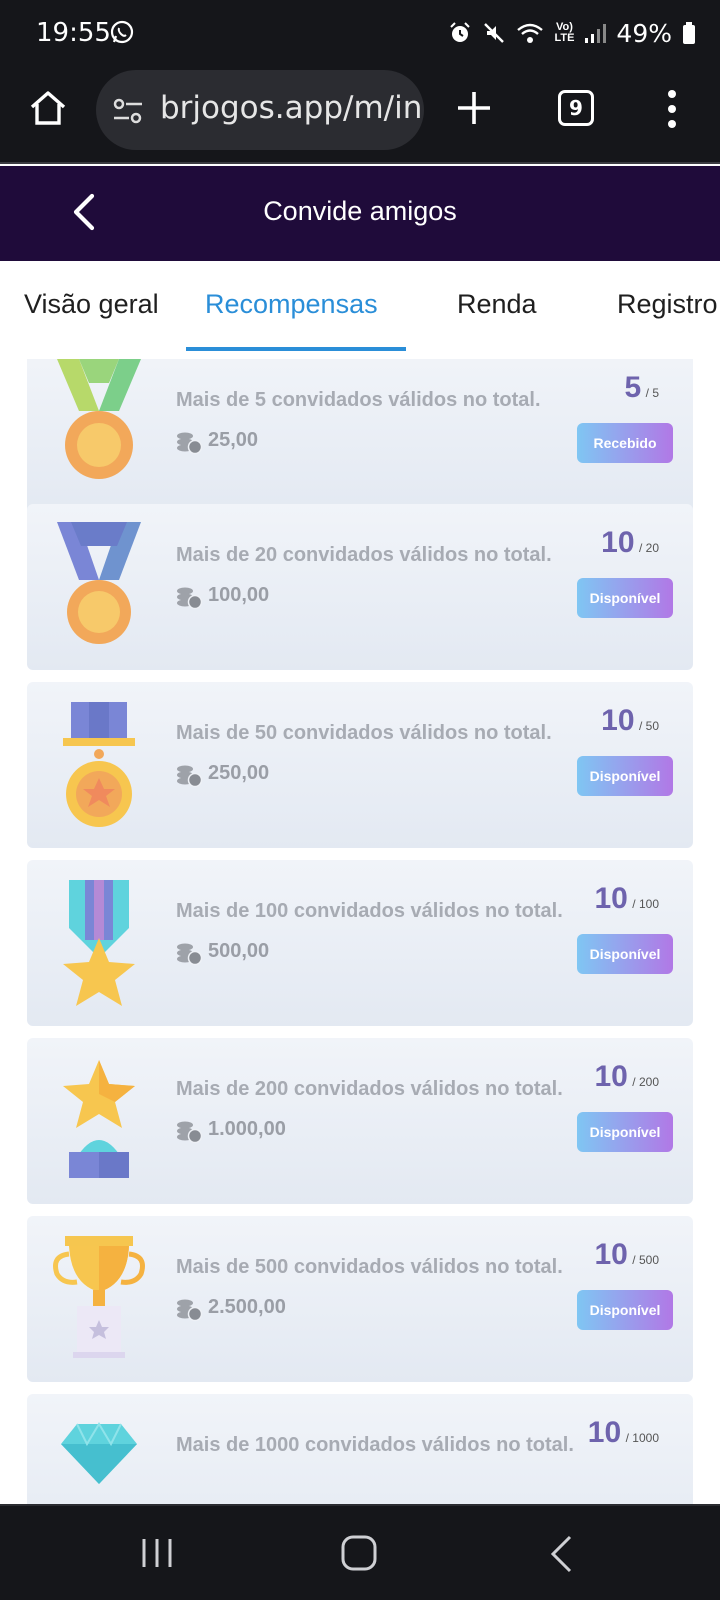 The width and height of the screenshot is (720, 1600). I want to click on reward-progress: 10 / 500, so click(626, 1255).